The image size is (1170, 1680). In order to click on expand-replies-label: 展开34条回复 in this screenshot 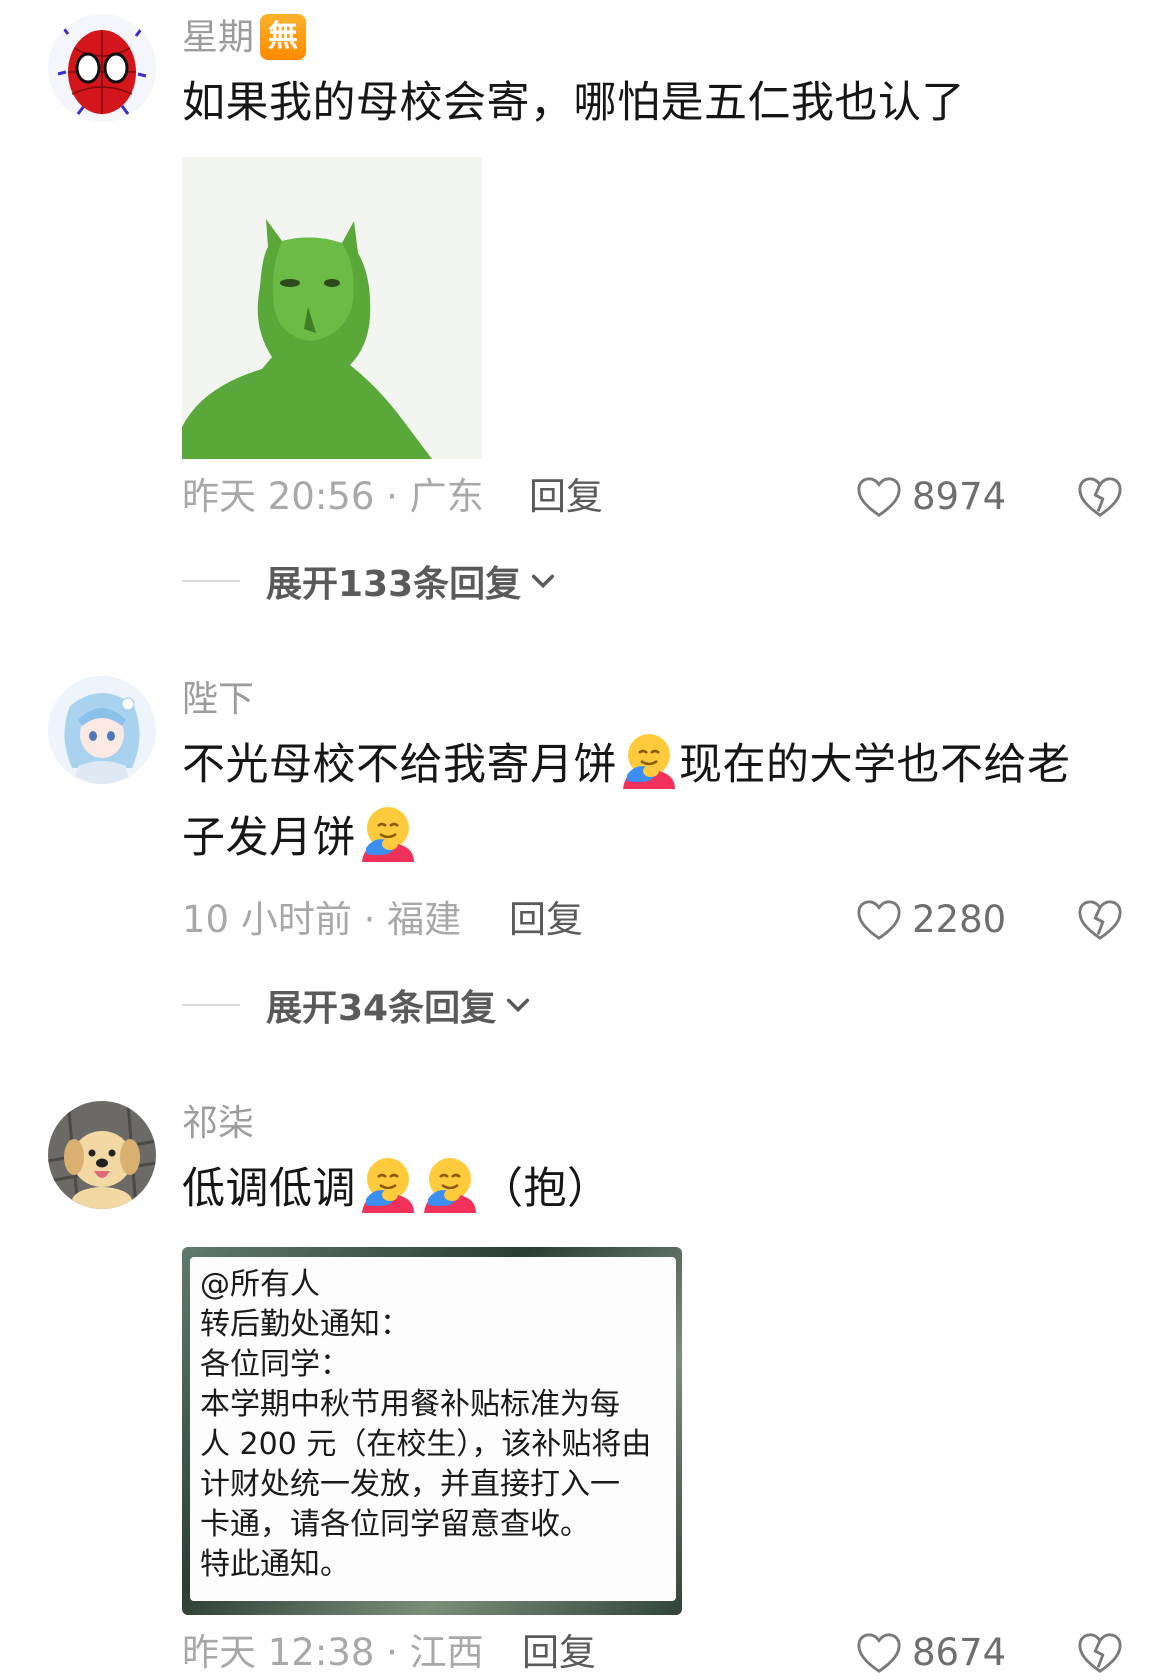, I will do `click(381, 1008)`.